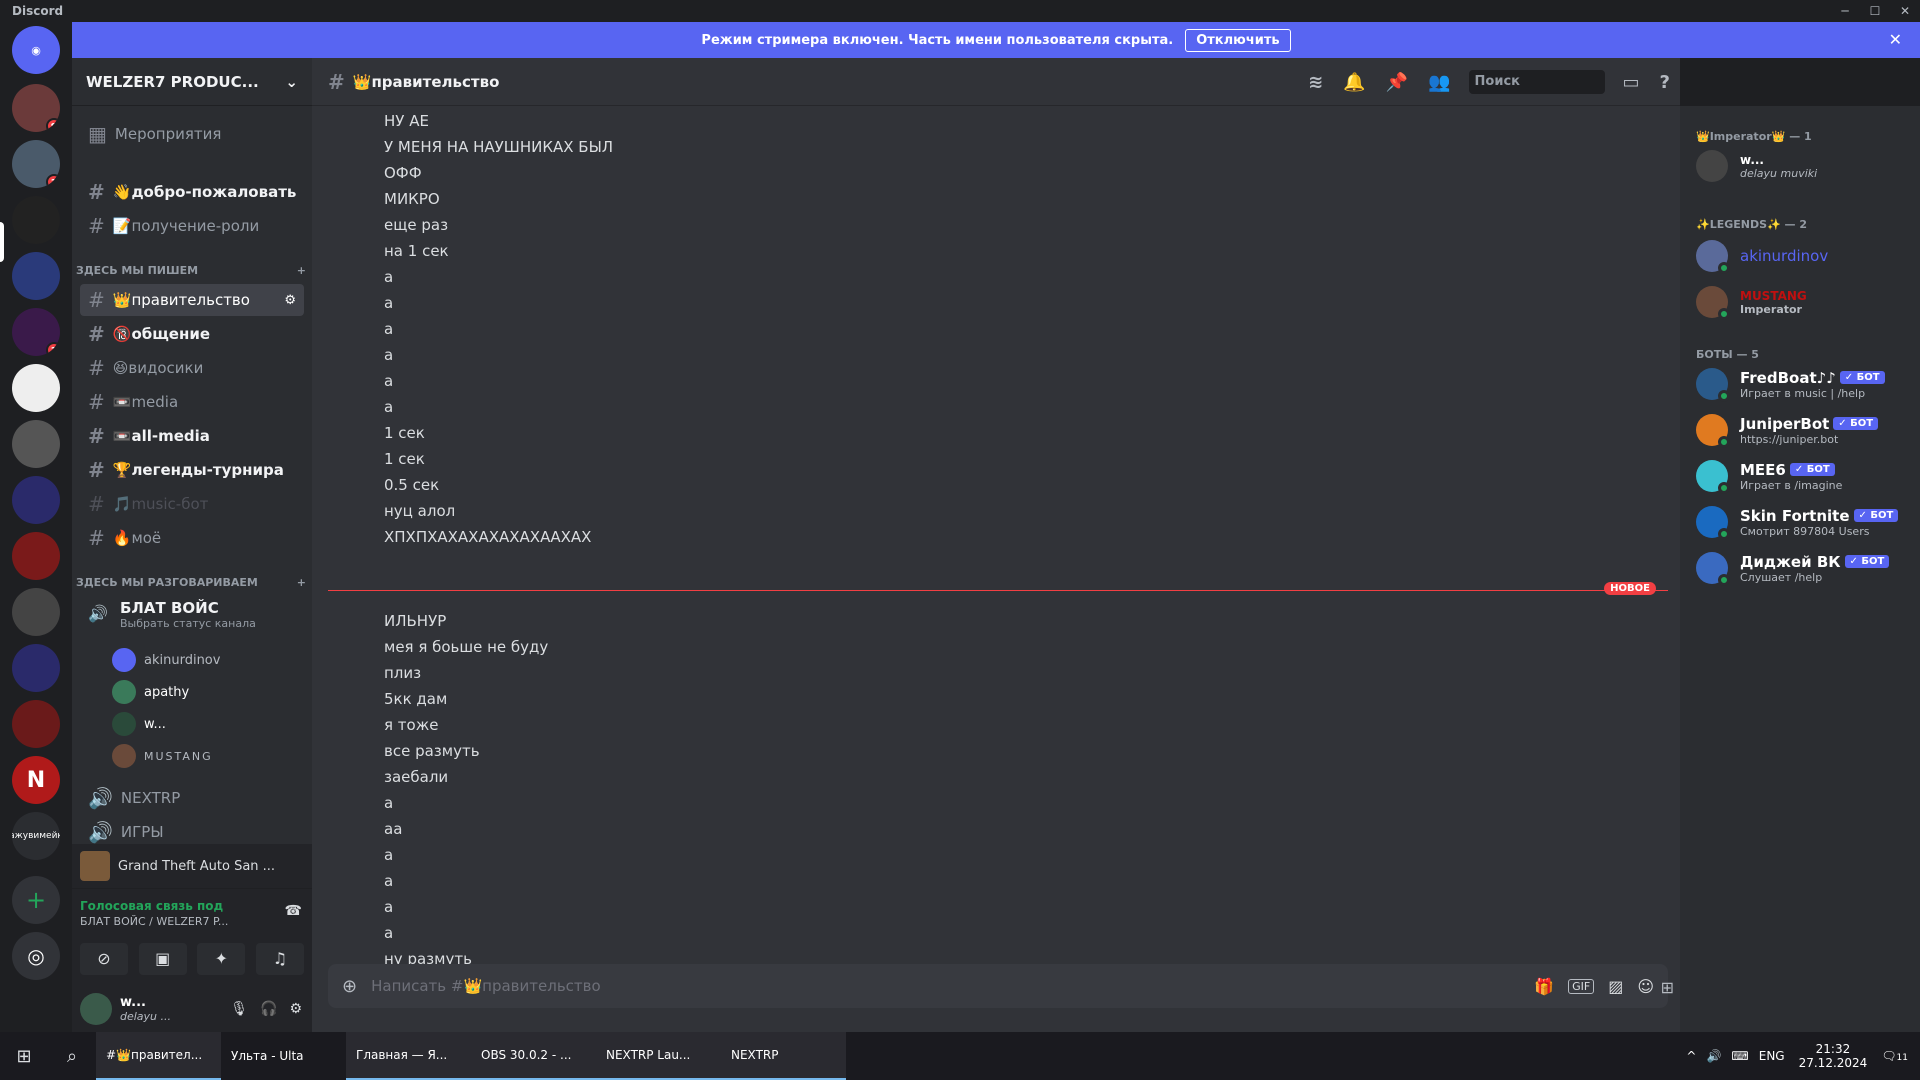  I want to click on member-item: akinurdinov, so click(1762, 257).